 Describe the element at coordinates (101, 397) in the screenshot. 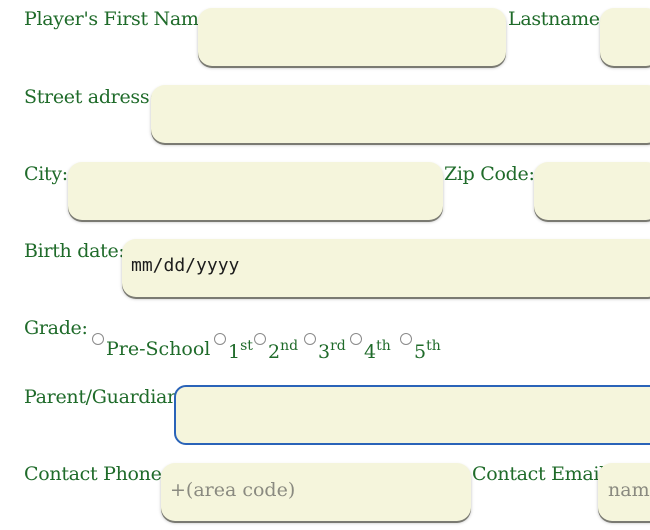

I see `parent-guardian-label: Parent/Guardian` at that location.